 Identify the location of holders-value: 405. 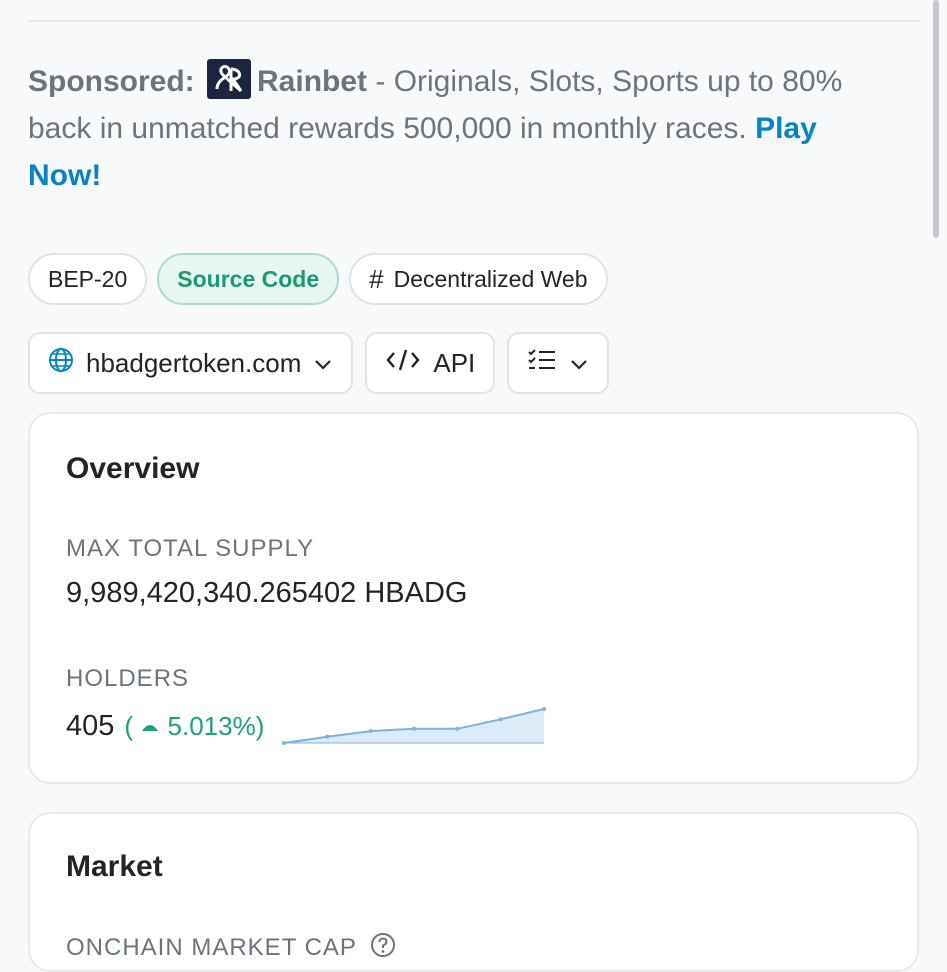
(90, 726).